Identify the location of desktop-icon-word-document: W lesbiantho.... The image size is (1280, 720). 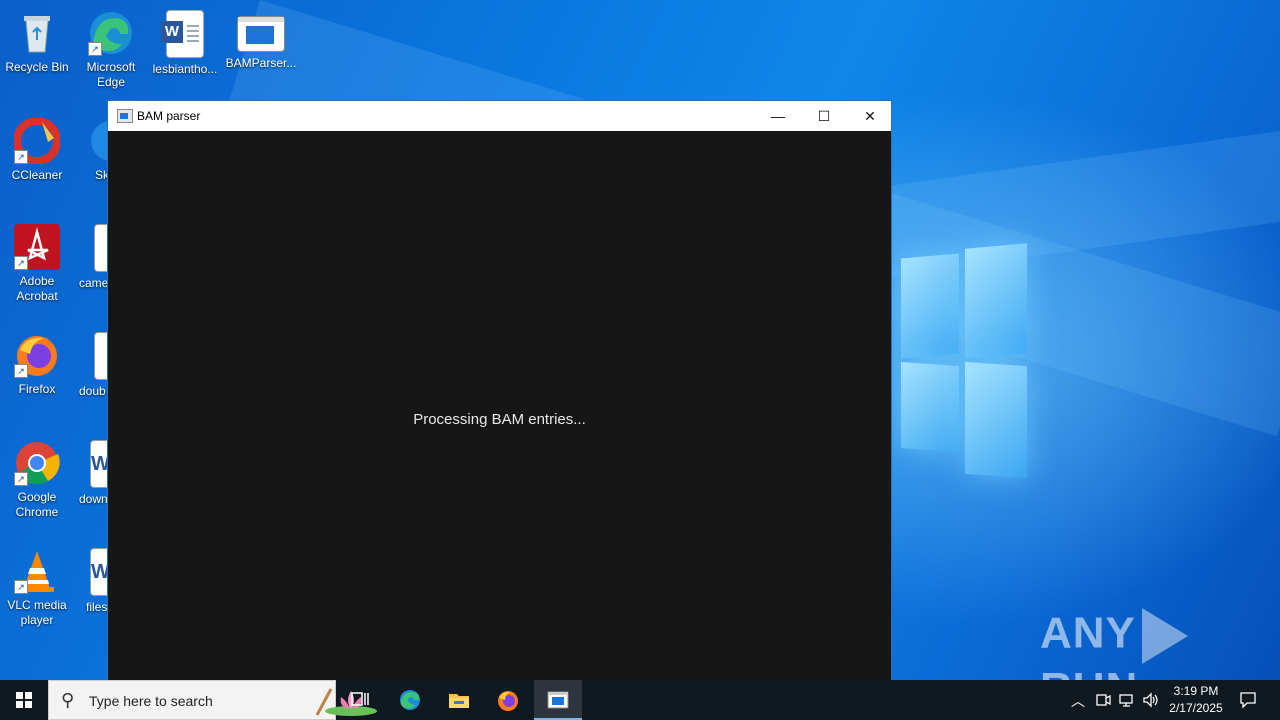
(185, 43).